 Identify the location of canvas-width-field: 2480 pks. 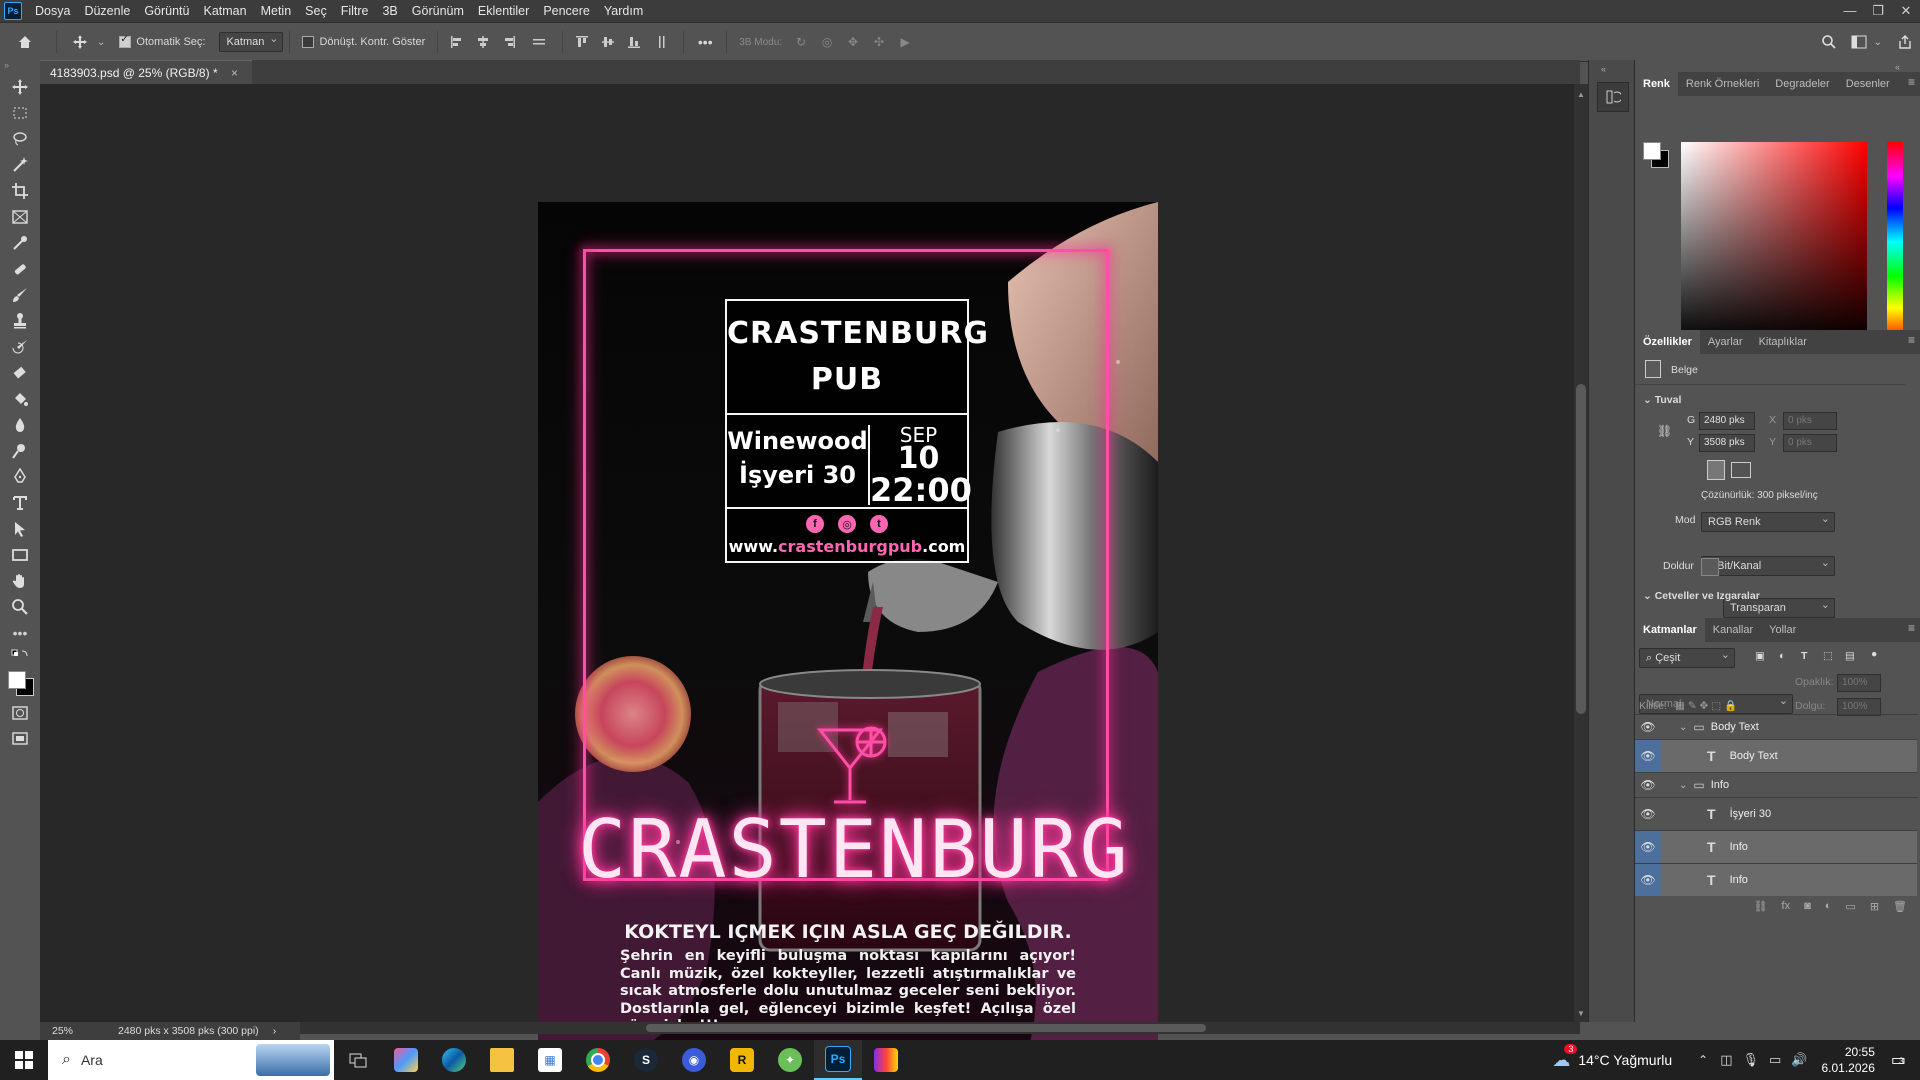
(1727, 421).